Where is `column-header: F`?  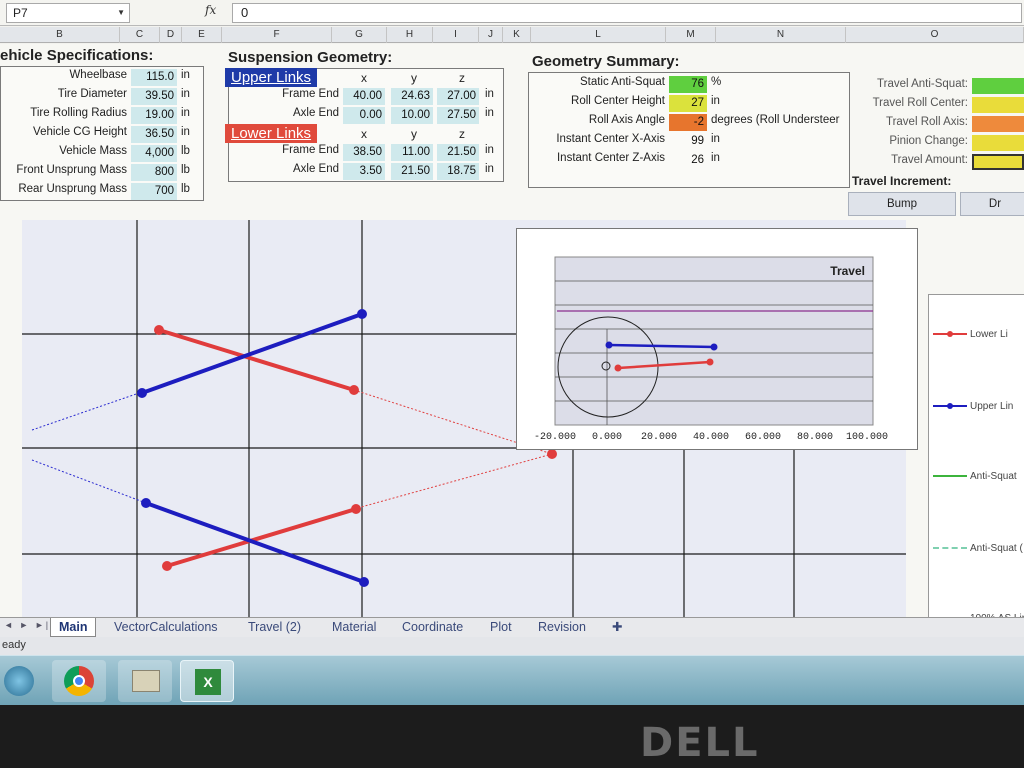 column-header: F is located at coordinates (277, 35).